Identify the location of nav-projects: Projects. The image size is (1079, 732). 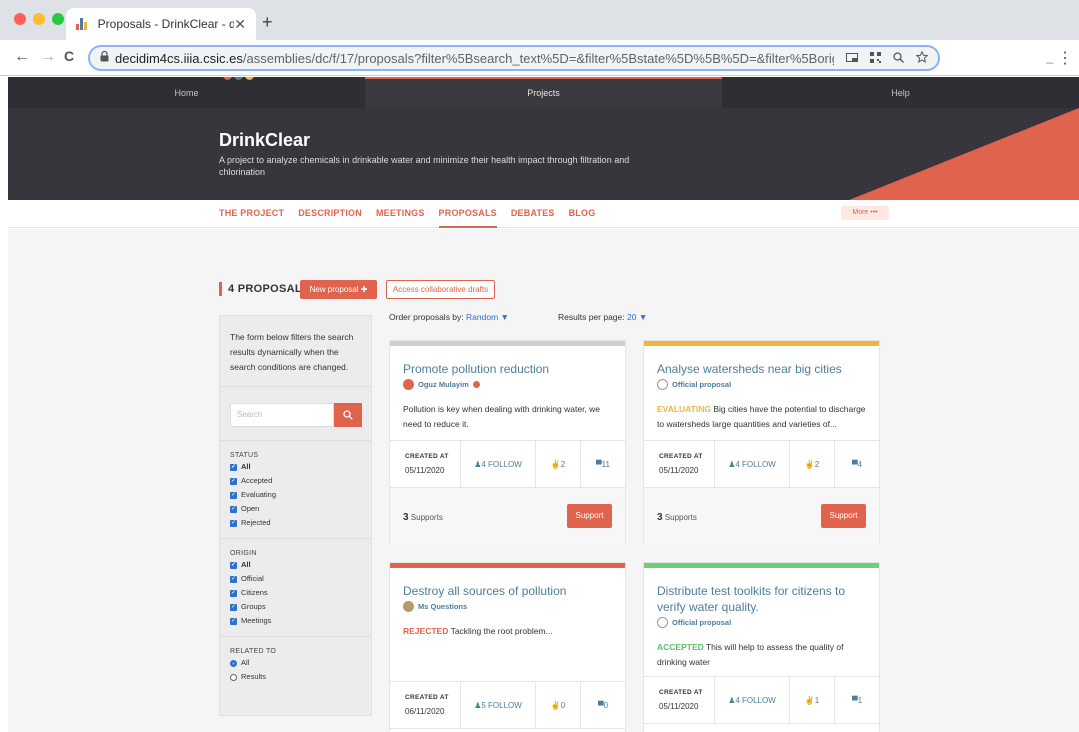
(543, 92).